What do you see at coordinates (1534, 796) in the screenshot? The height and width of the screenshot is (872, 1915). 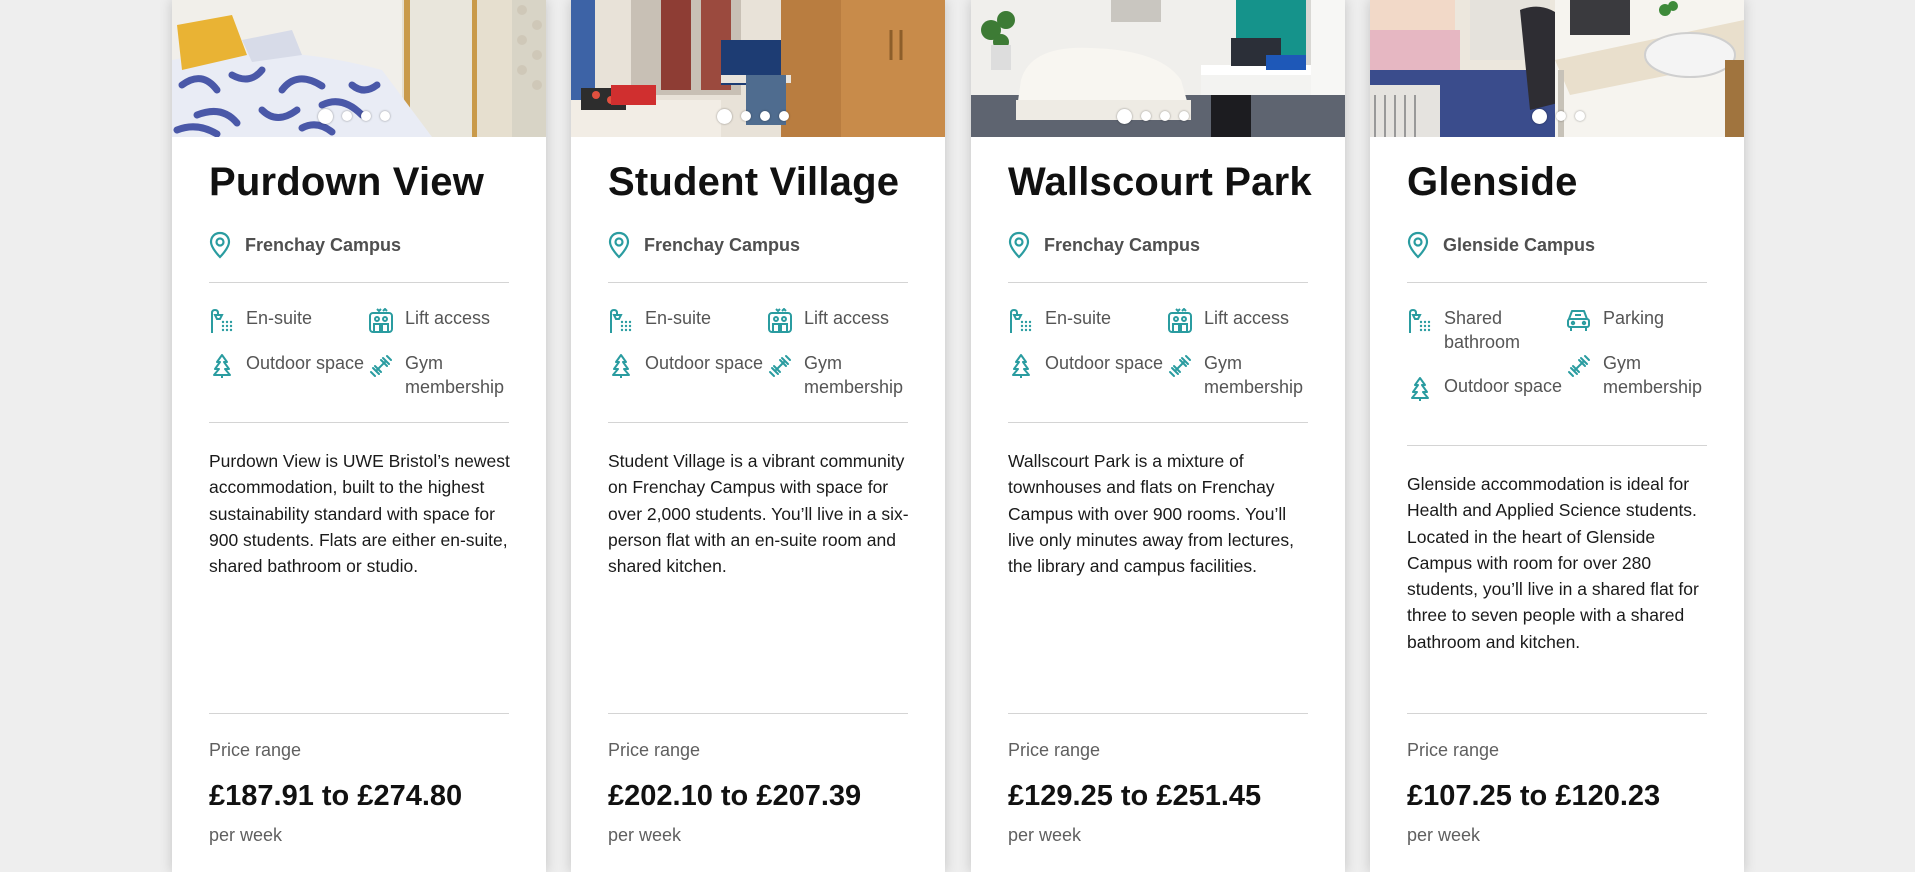 I see `price-range-value: £107.25 to £120.23` at bounding box center [1534, 796].